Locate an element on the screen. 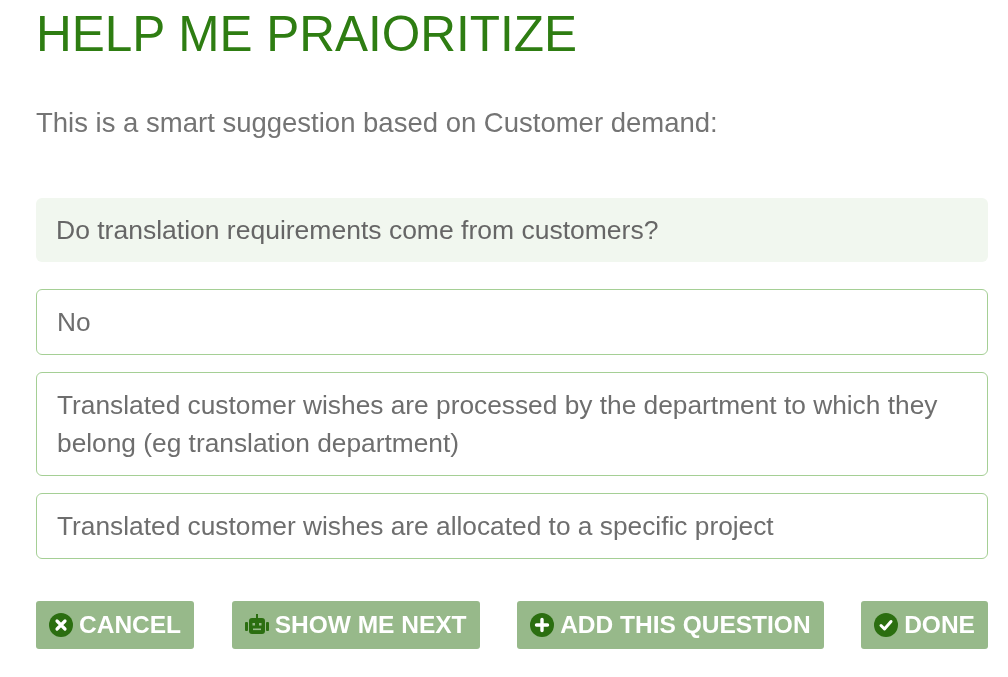 This screenshot has height=677, width=1008. page-title: HELP ME PRAIORITIZE is located at coordinates (307, 34).